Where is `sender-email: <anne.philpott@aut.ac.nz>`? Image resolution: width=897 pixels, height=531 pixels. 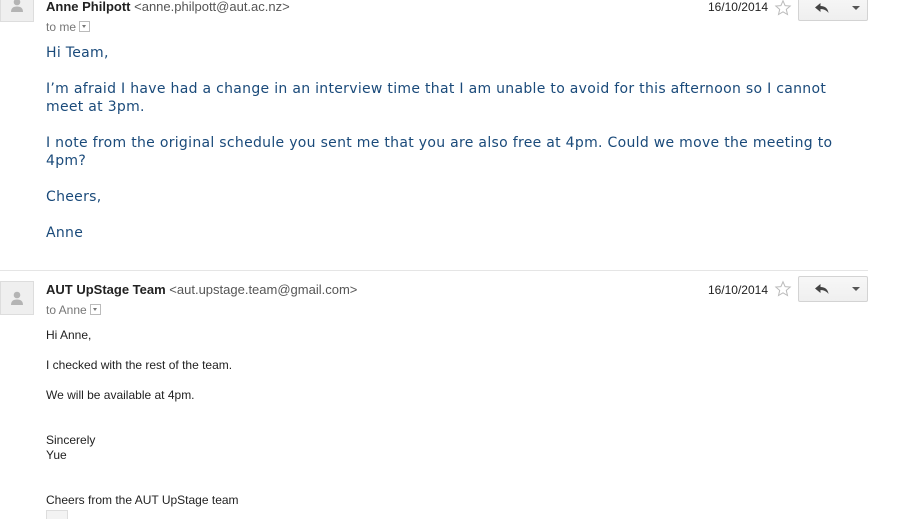
sender-email: <anne.philpott@aut.ac.nz> is located at coordinates (212, 7).